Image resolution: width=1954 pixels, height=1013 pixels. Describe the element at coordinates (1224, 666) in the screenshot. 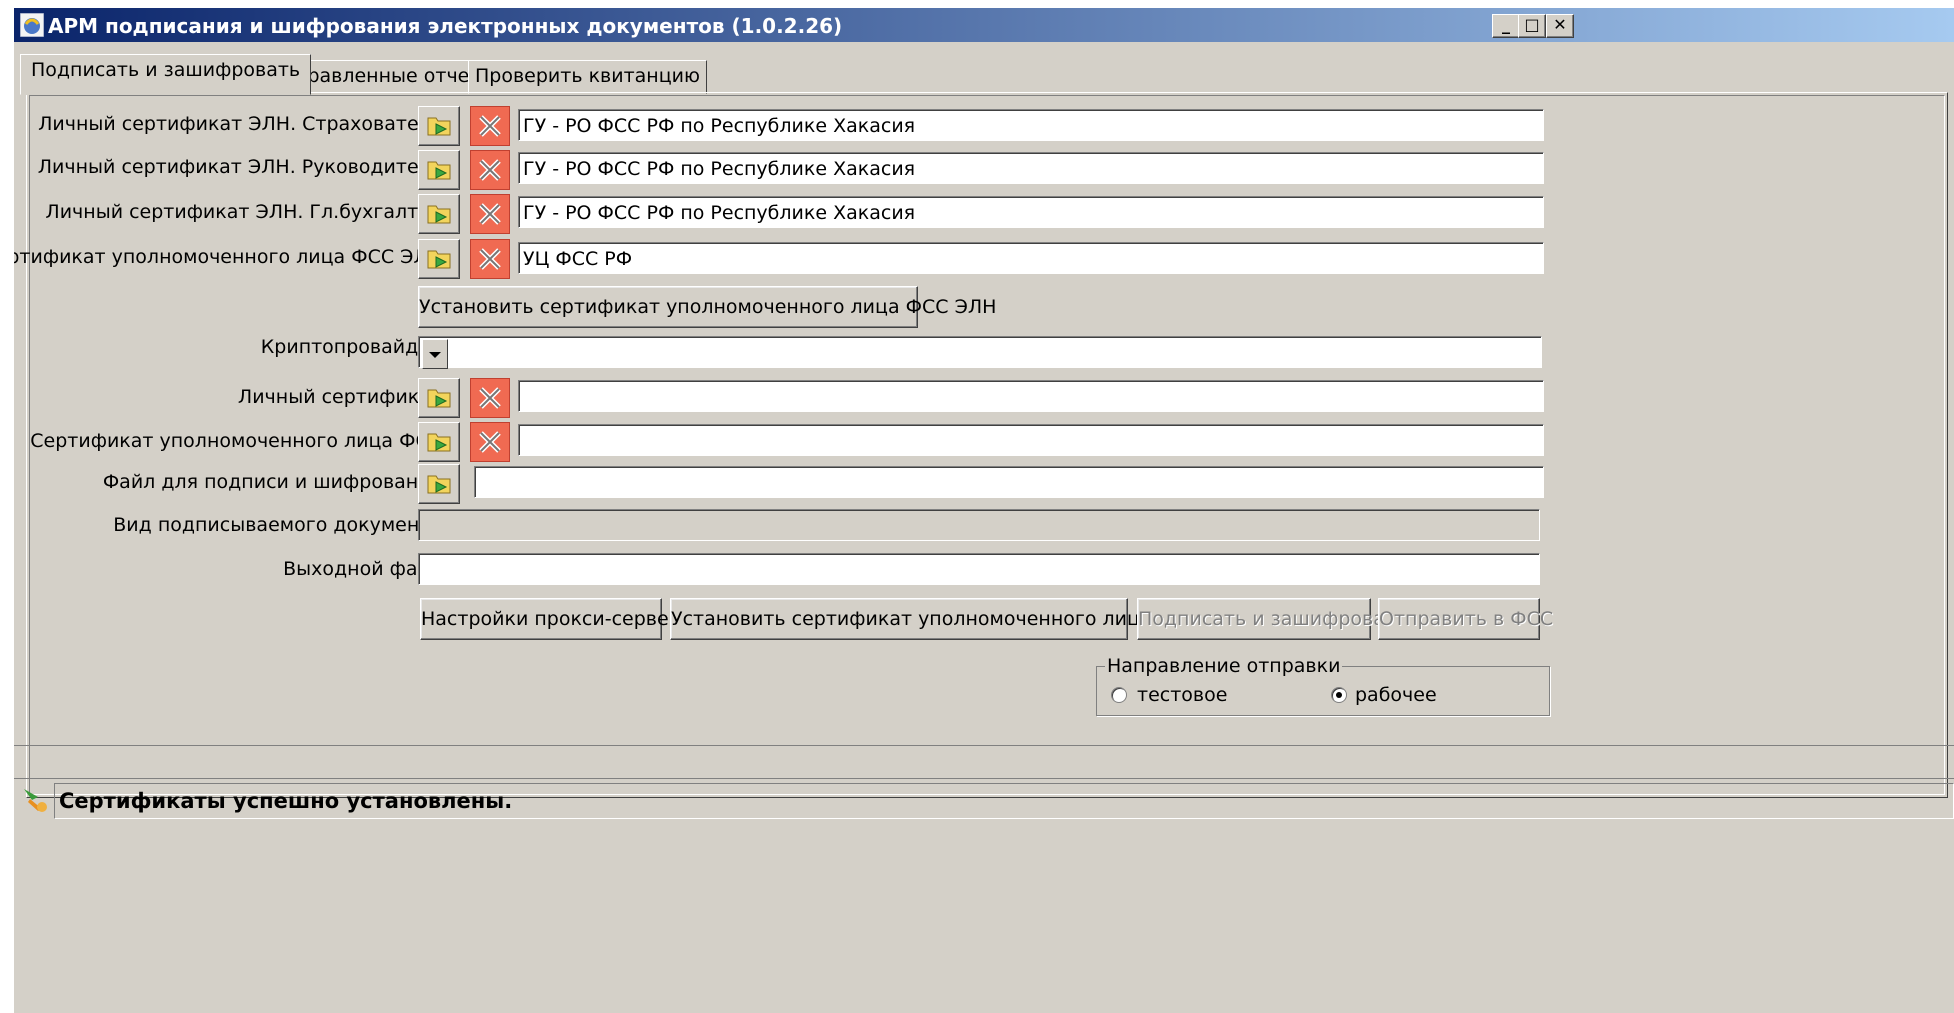

I see `direction-title: Направление отправки` at that location.